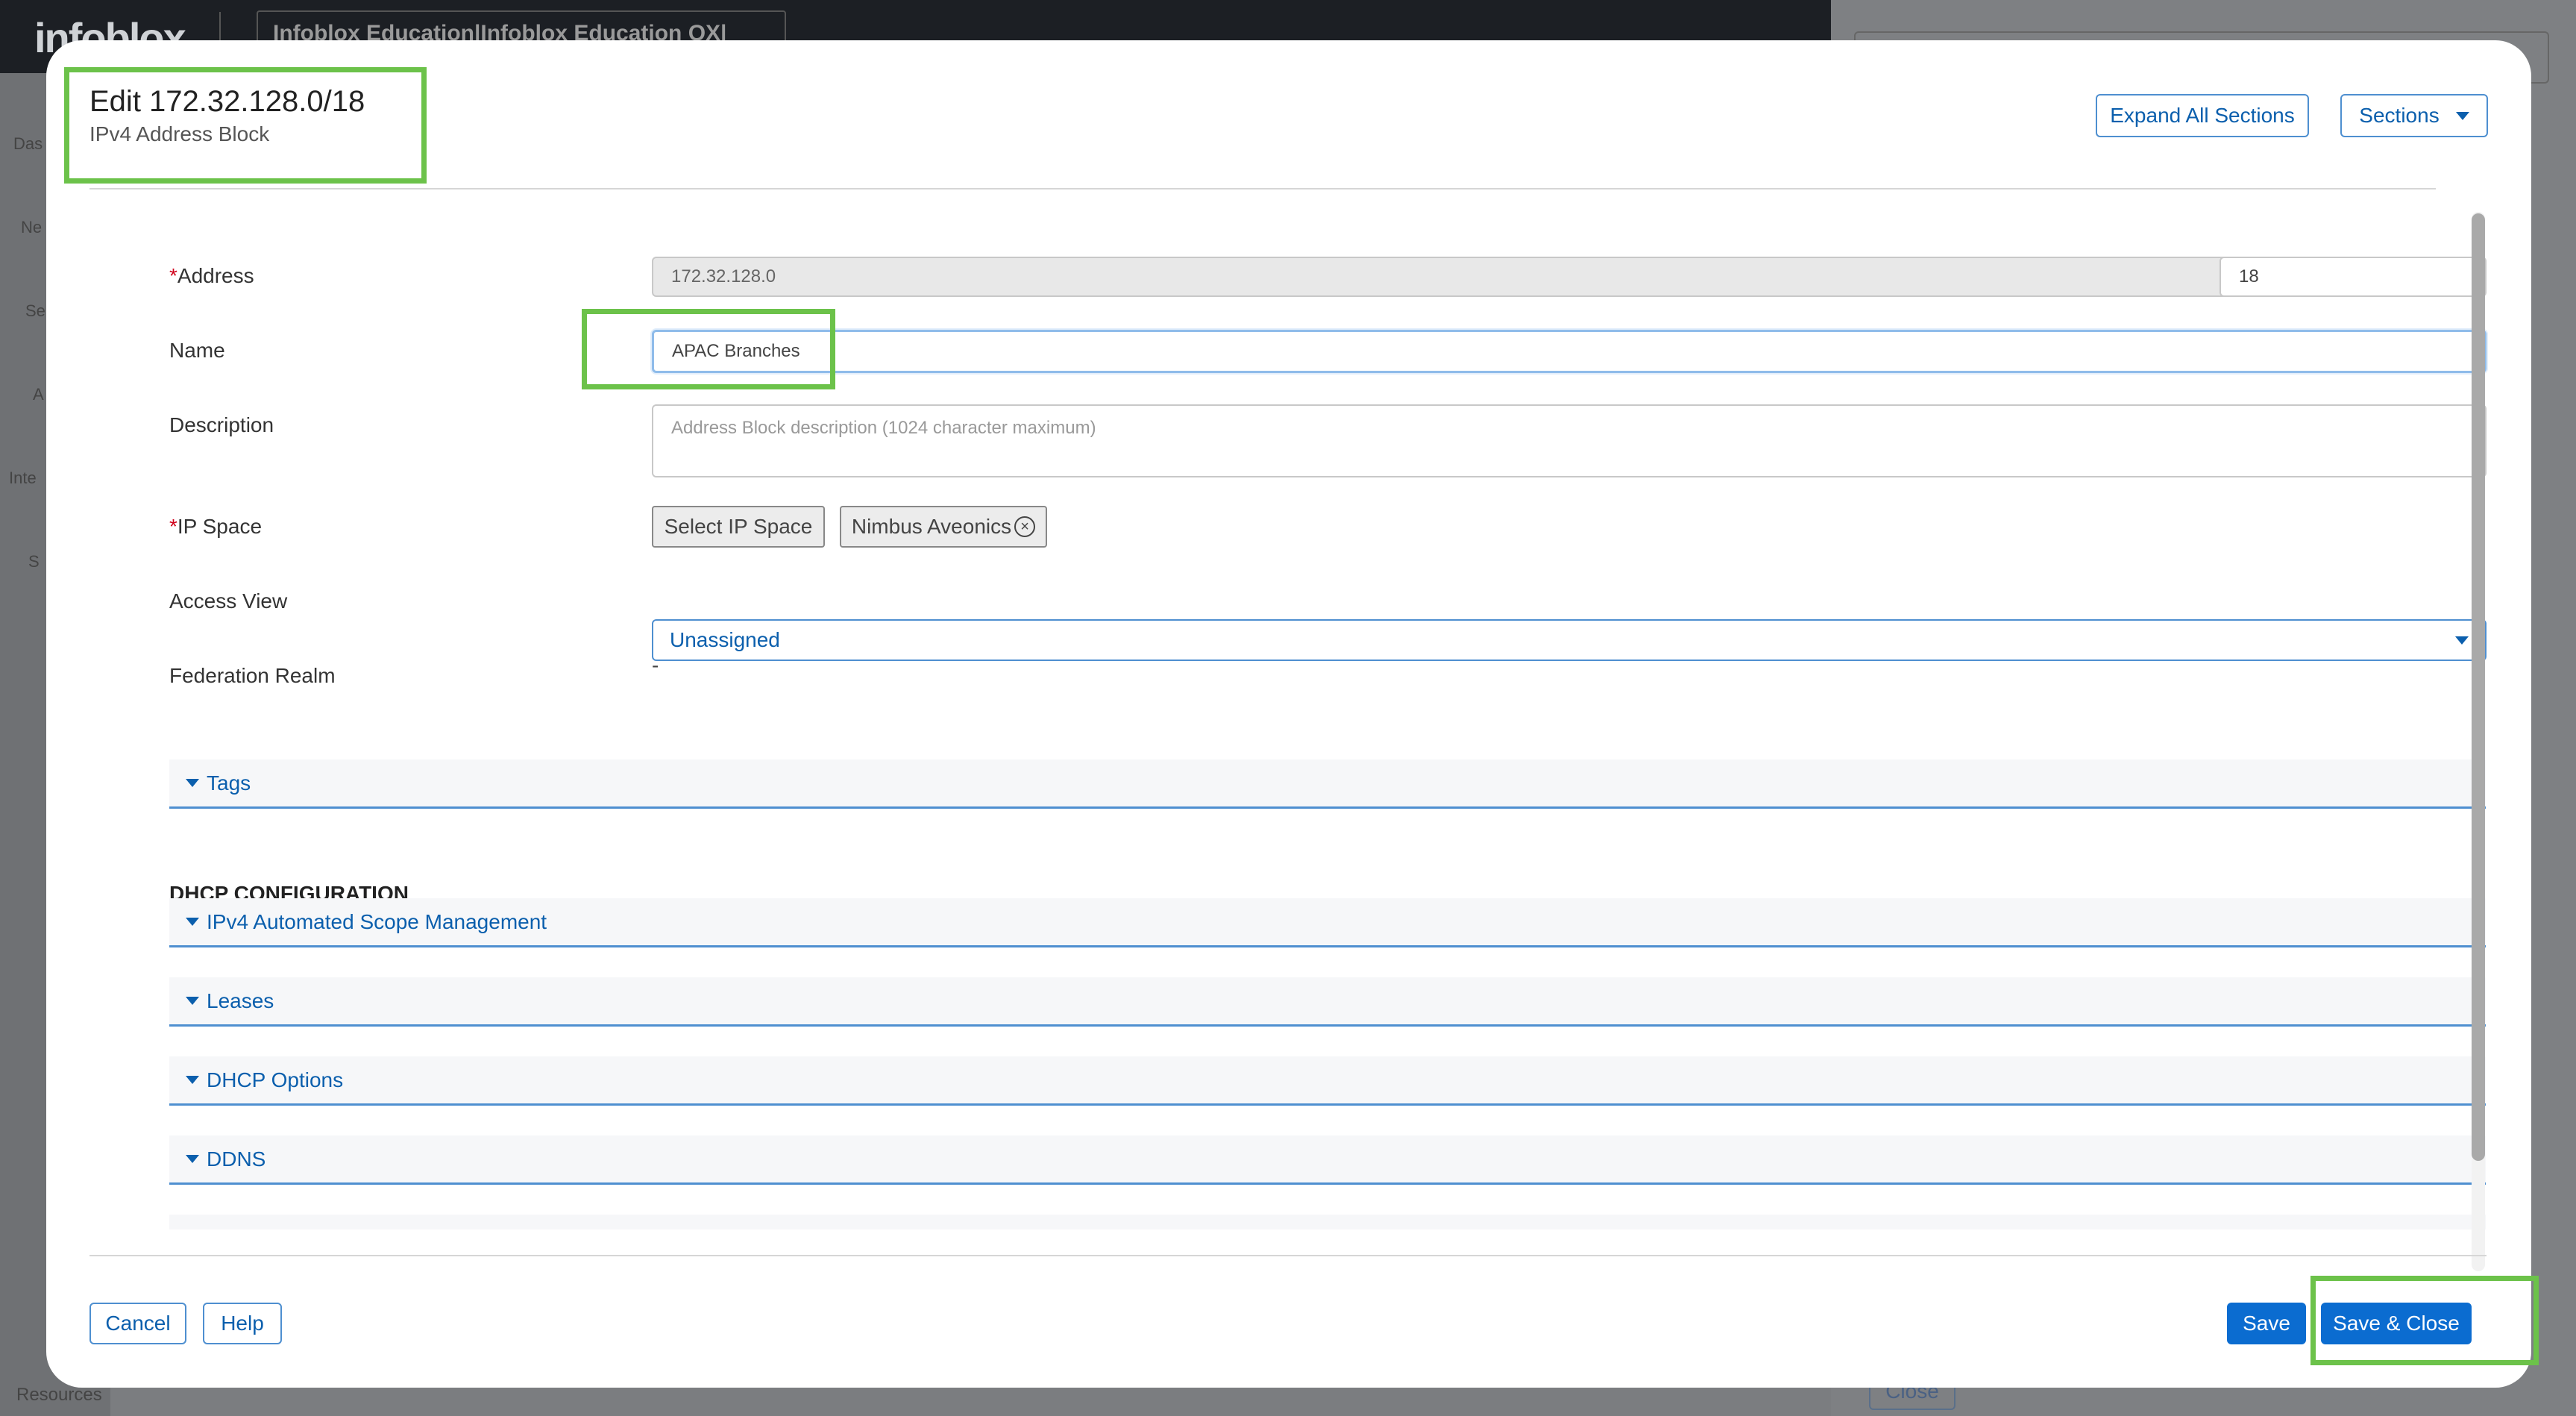 The image size is (2576, 1416). What do you see at coordinates (242, 1323) in the screenshot?
I see `help-button: Help` at bounding box center [242, 1323].